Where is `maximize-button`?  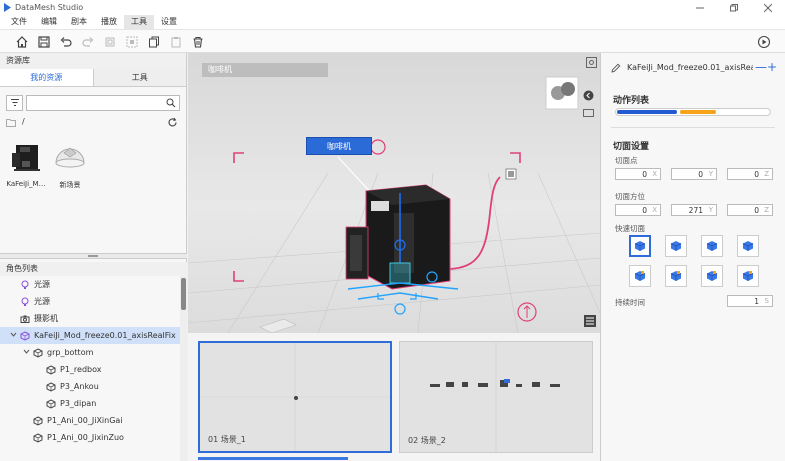
maximize-button is located at coordinates (734, 7).